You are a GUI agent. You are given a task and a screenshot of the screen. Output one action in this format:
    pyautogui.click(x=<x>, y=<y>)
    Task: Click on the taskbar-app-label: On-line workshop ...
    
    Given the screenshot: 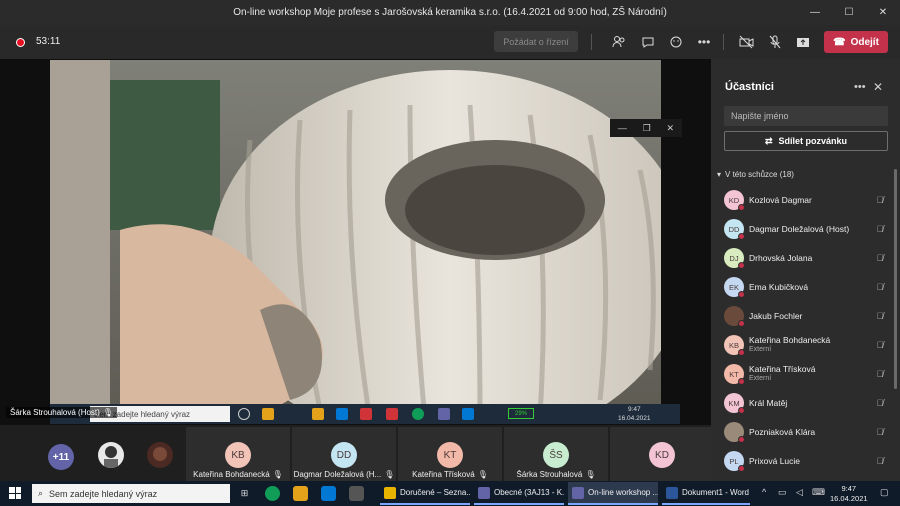 What is the action you would take?
    pyautogui.click(x=623, y=492)
    